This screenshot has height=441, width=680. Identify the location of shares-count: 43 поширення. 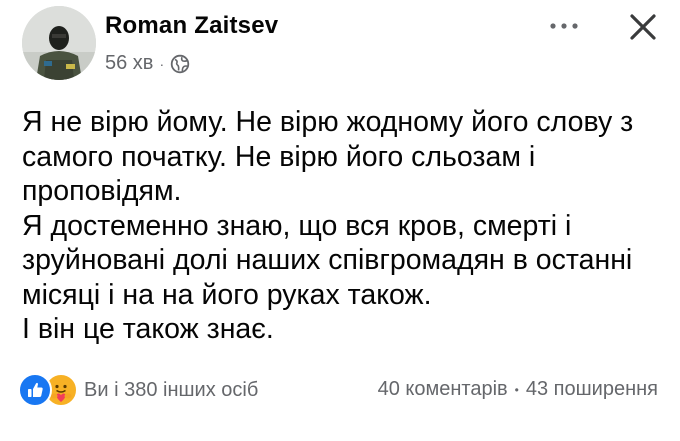
(592, 389).